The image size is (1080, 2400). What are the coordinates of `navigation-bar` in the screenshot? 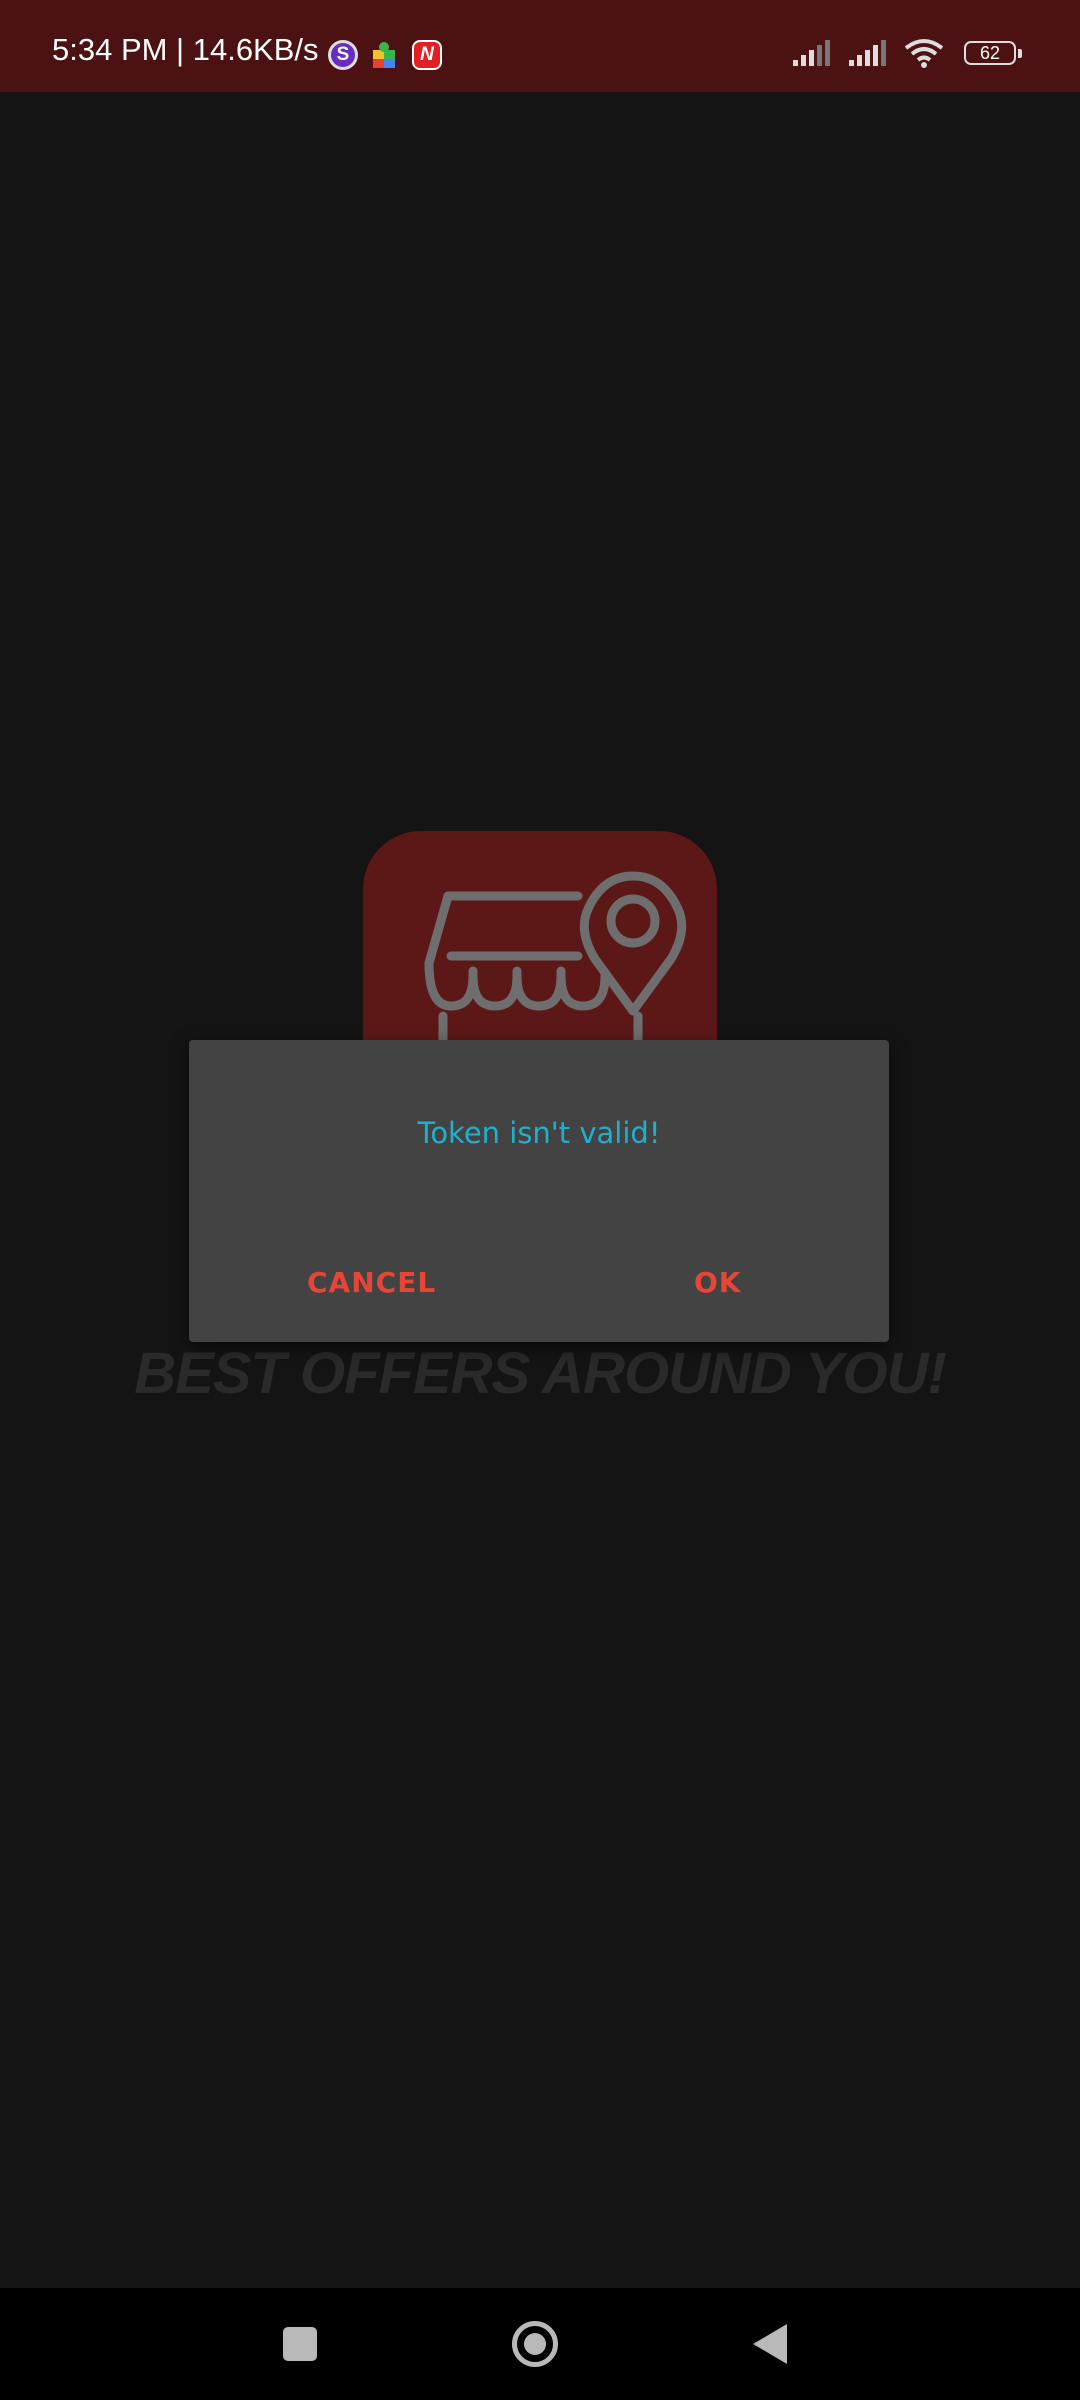 It's located at (540, 2344).